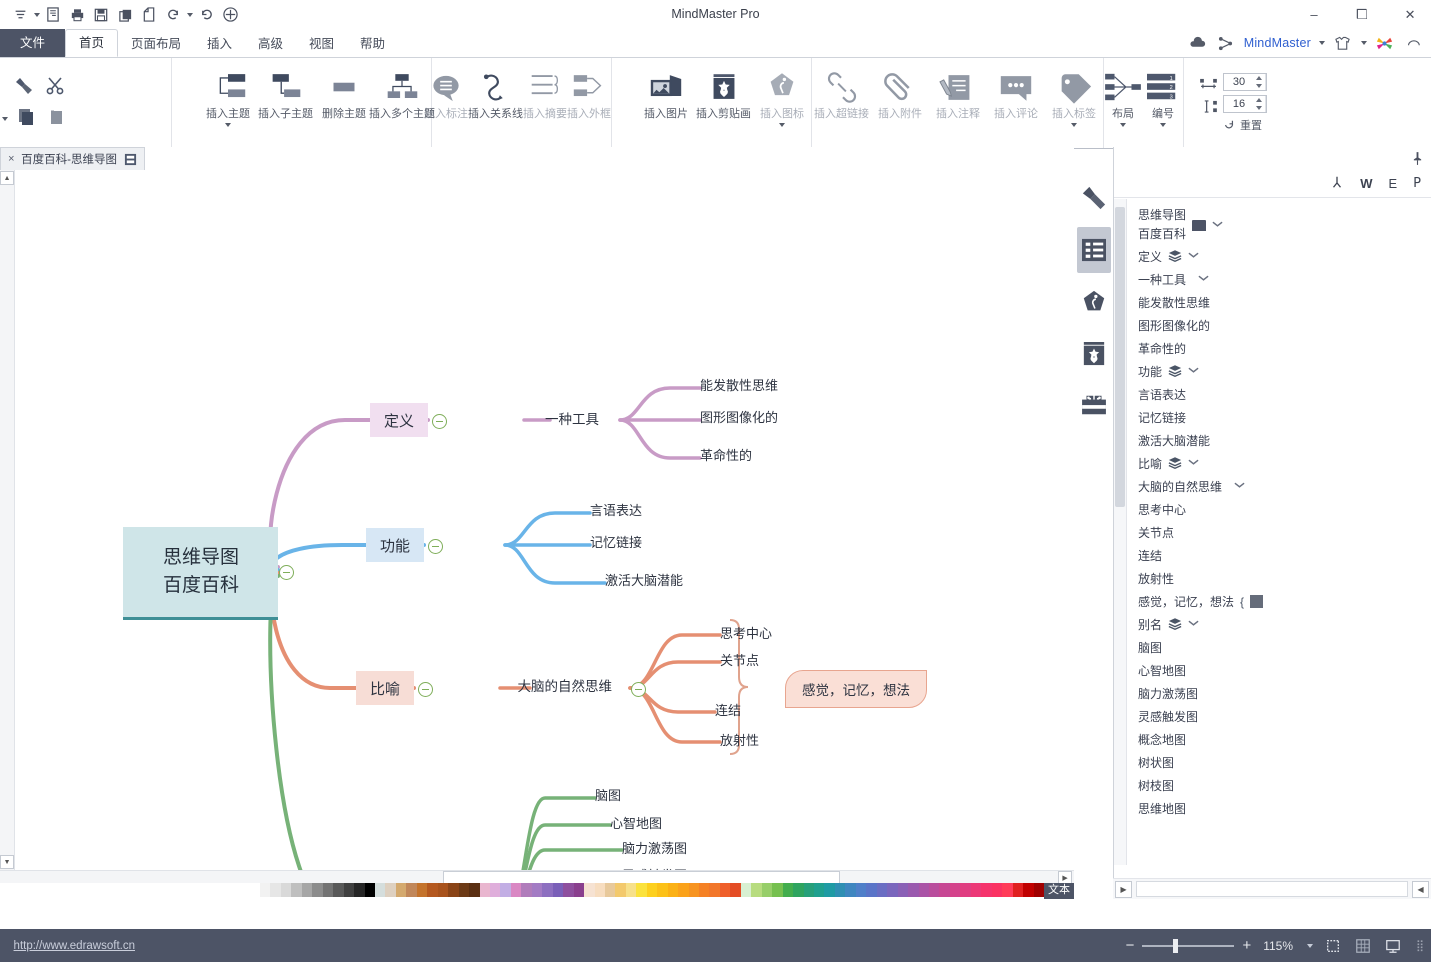 The height and width of the screenshot is (962, 1431). Describe the element at coordinates (1278, 325) in the screenshot. I see `outline-row: 图形图像化的` at that location.